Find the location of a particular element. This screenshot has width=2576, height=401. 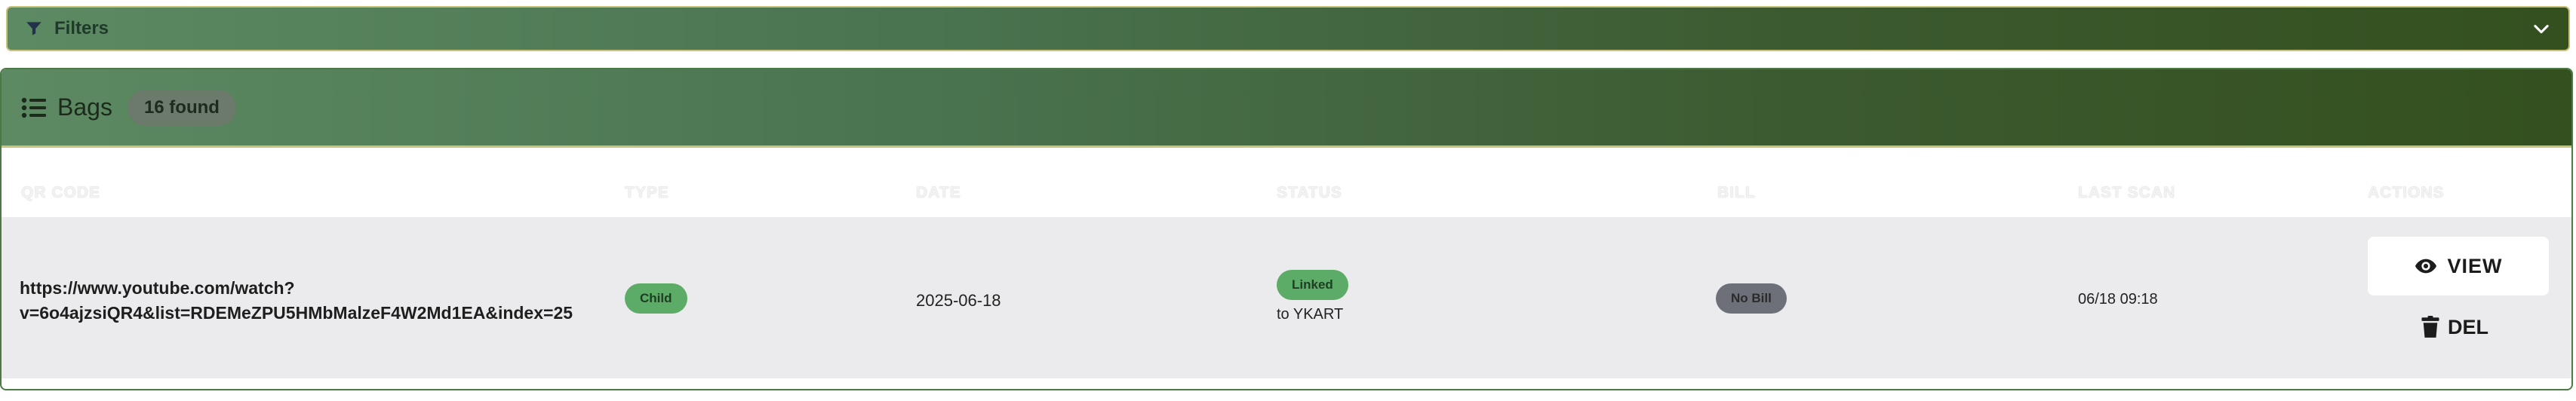

filter-icon is located at coordinates (33, 28).